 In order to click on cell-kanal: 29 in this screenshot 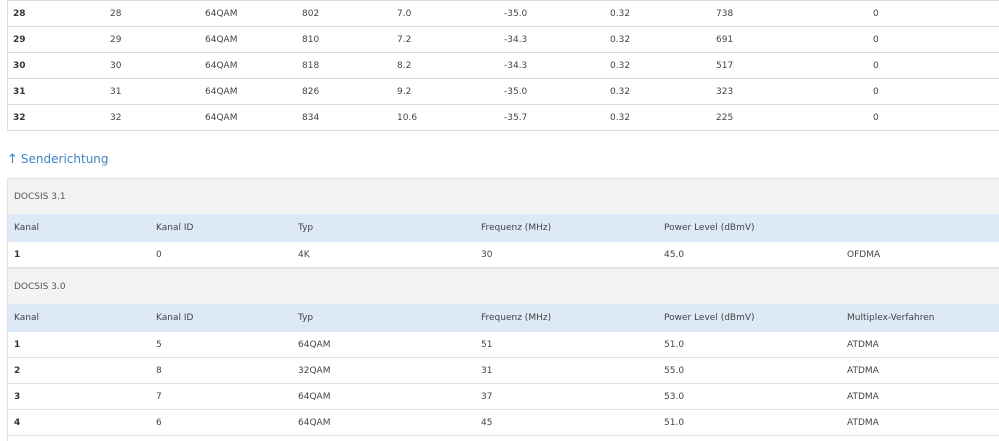, I will do `click(19, 39)`.